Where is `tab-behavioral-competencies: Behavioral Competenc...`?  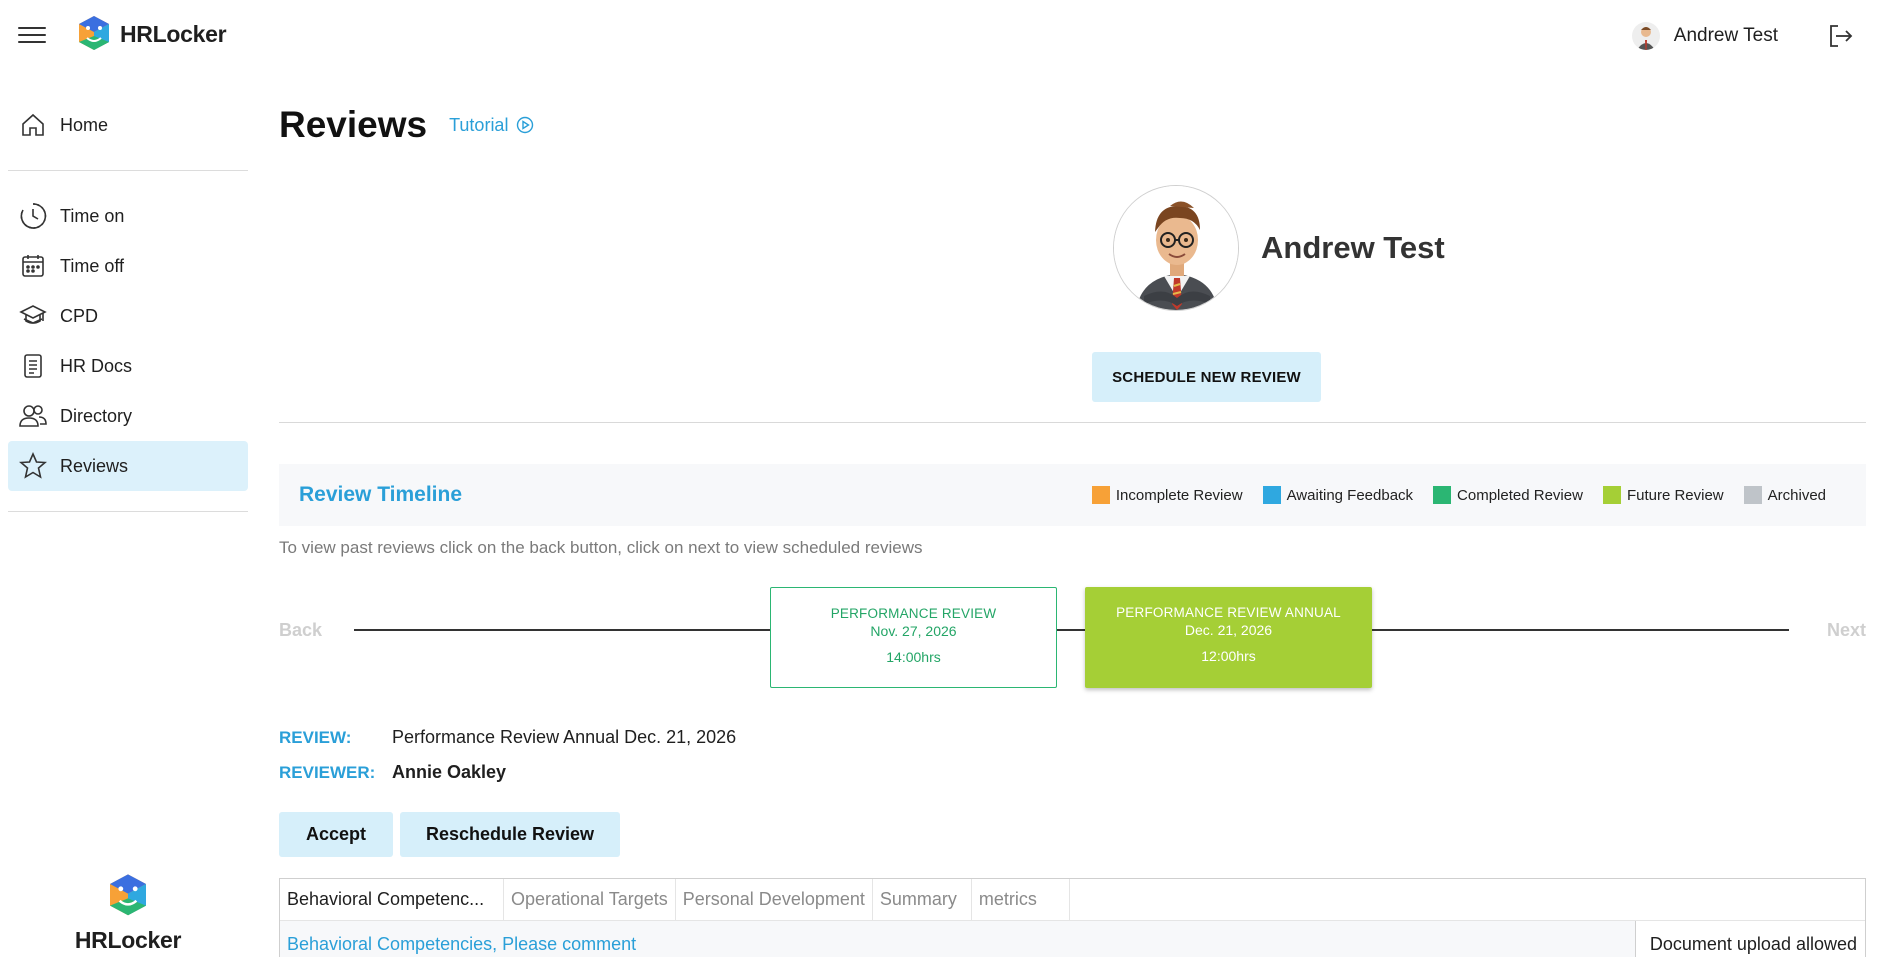
tab-behavioral-competencies: Behavioral Competenc... is located at coordinates (392, 899).